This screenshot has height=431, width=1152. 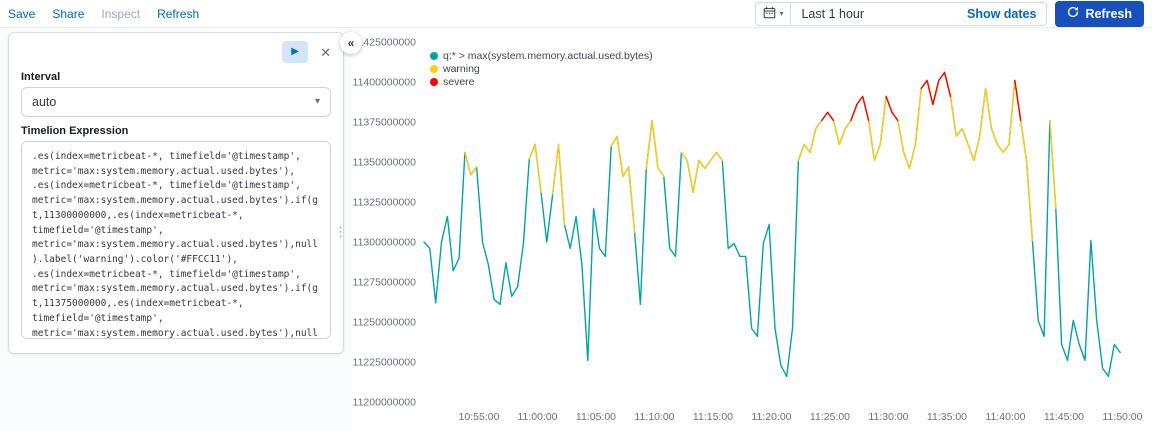 What do you see at coordinates (120, 14) in the screenshot?
I see `menu-inspect-link: Inspect` at bounding box center [120, 14].